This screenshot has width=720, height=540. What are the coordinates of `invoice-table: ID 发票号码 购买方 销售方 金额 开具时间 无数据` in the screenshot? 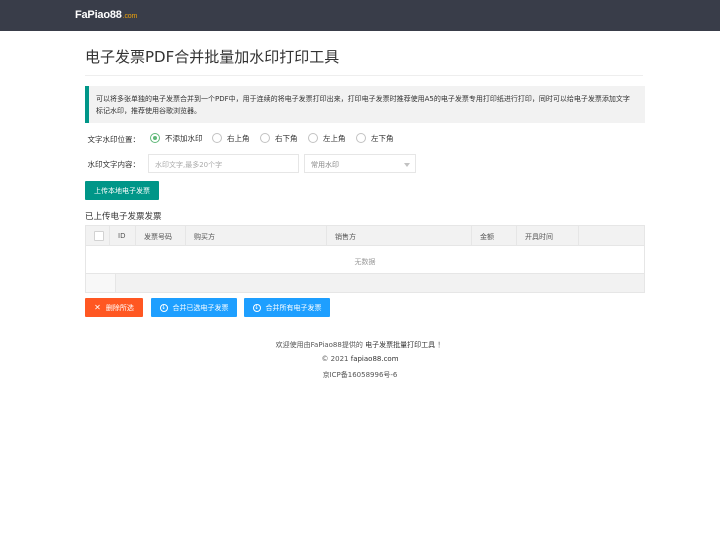 It's located at (365, 259).